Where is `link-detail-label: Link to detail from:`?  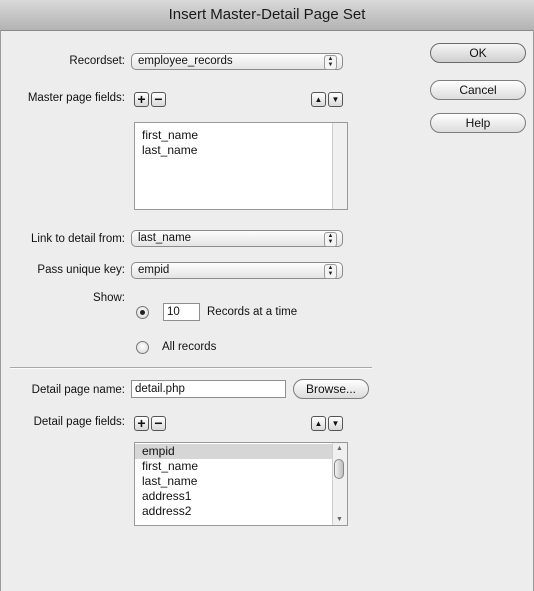
link-detail-label: Link to detail from: is located at coordinates (78, 239).